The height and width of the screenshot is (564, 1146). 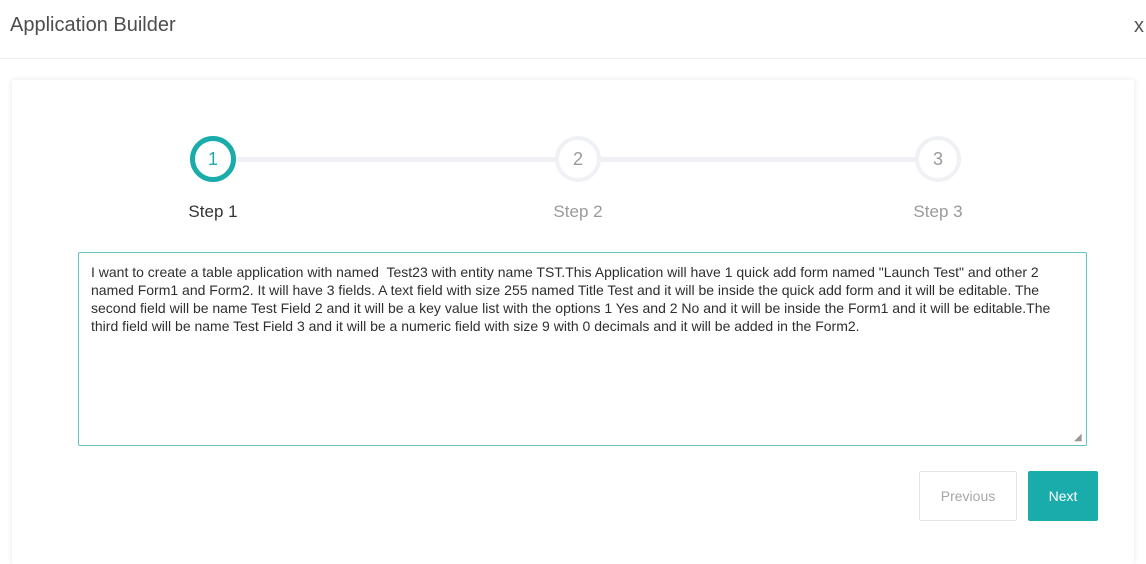 I want to click on previous-button: Previous, so click(x=968, y=496).